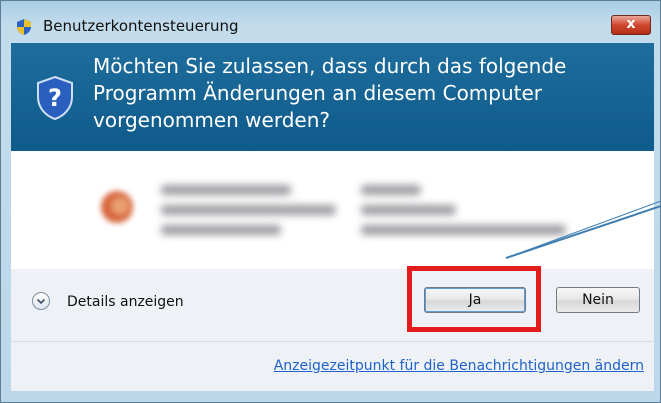 The image size is (661, 403). Describe the element at coordinates (41, 301) in the screenshot. I see `chevron-down-icon` at that location.